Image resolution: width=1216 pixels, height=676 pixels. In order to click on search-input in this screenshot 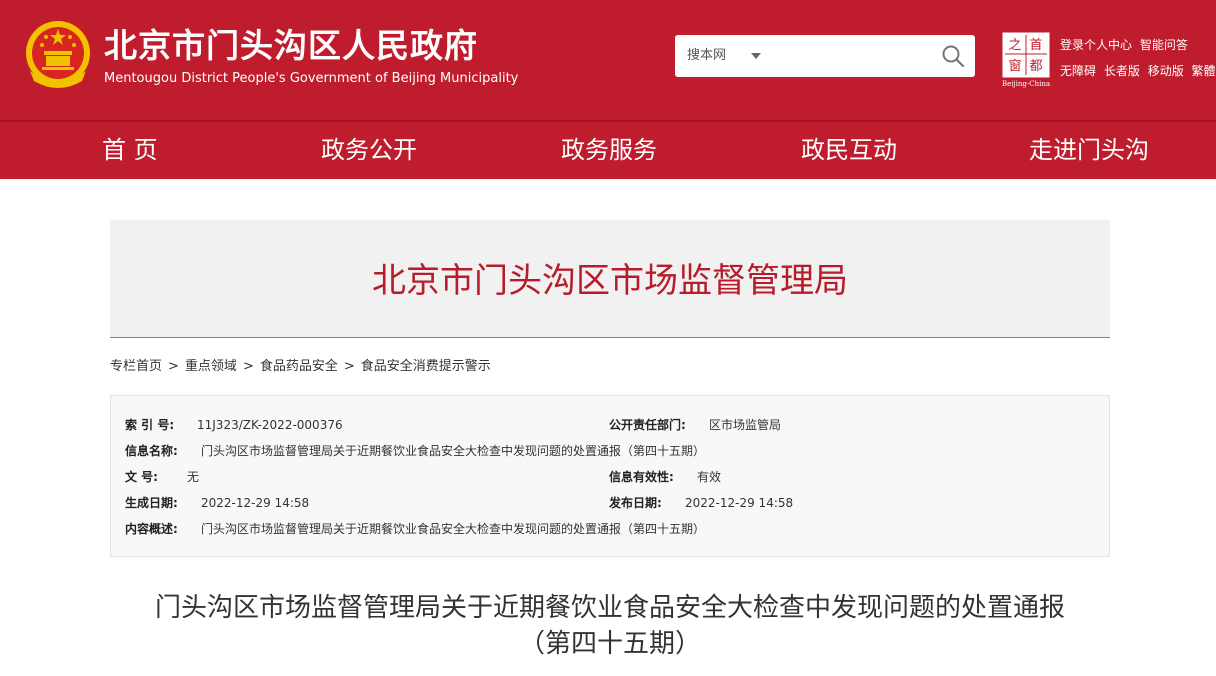, I will do `click(851, 56)`.